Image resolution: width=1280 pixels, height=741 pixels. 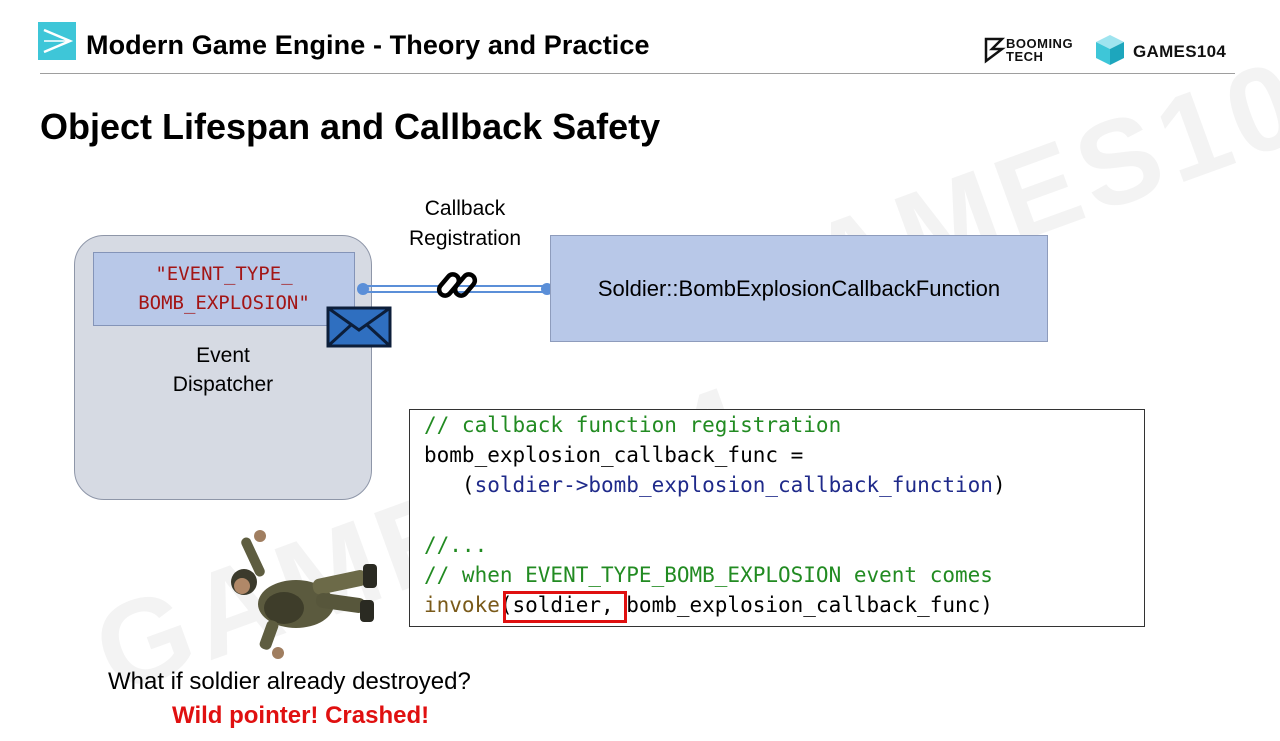 I want to click on header-divider, so click(x=637, y=73).